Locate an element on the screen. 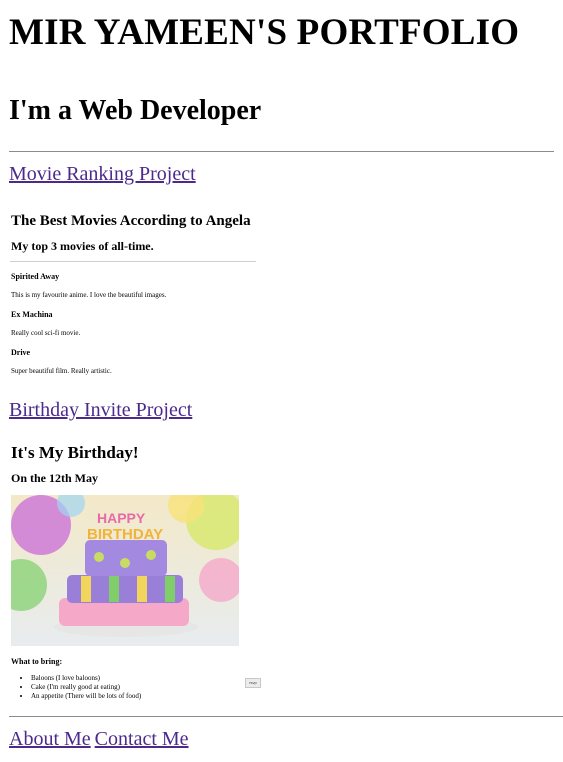 Image resolution: width=563 pixels, height=762 pixels. divider-bottom is located at coordinates (286, 716).